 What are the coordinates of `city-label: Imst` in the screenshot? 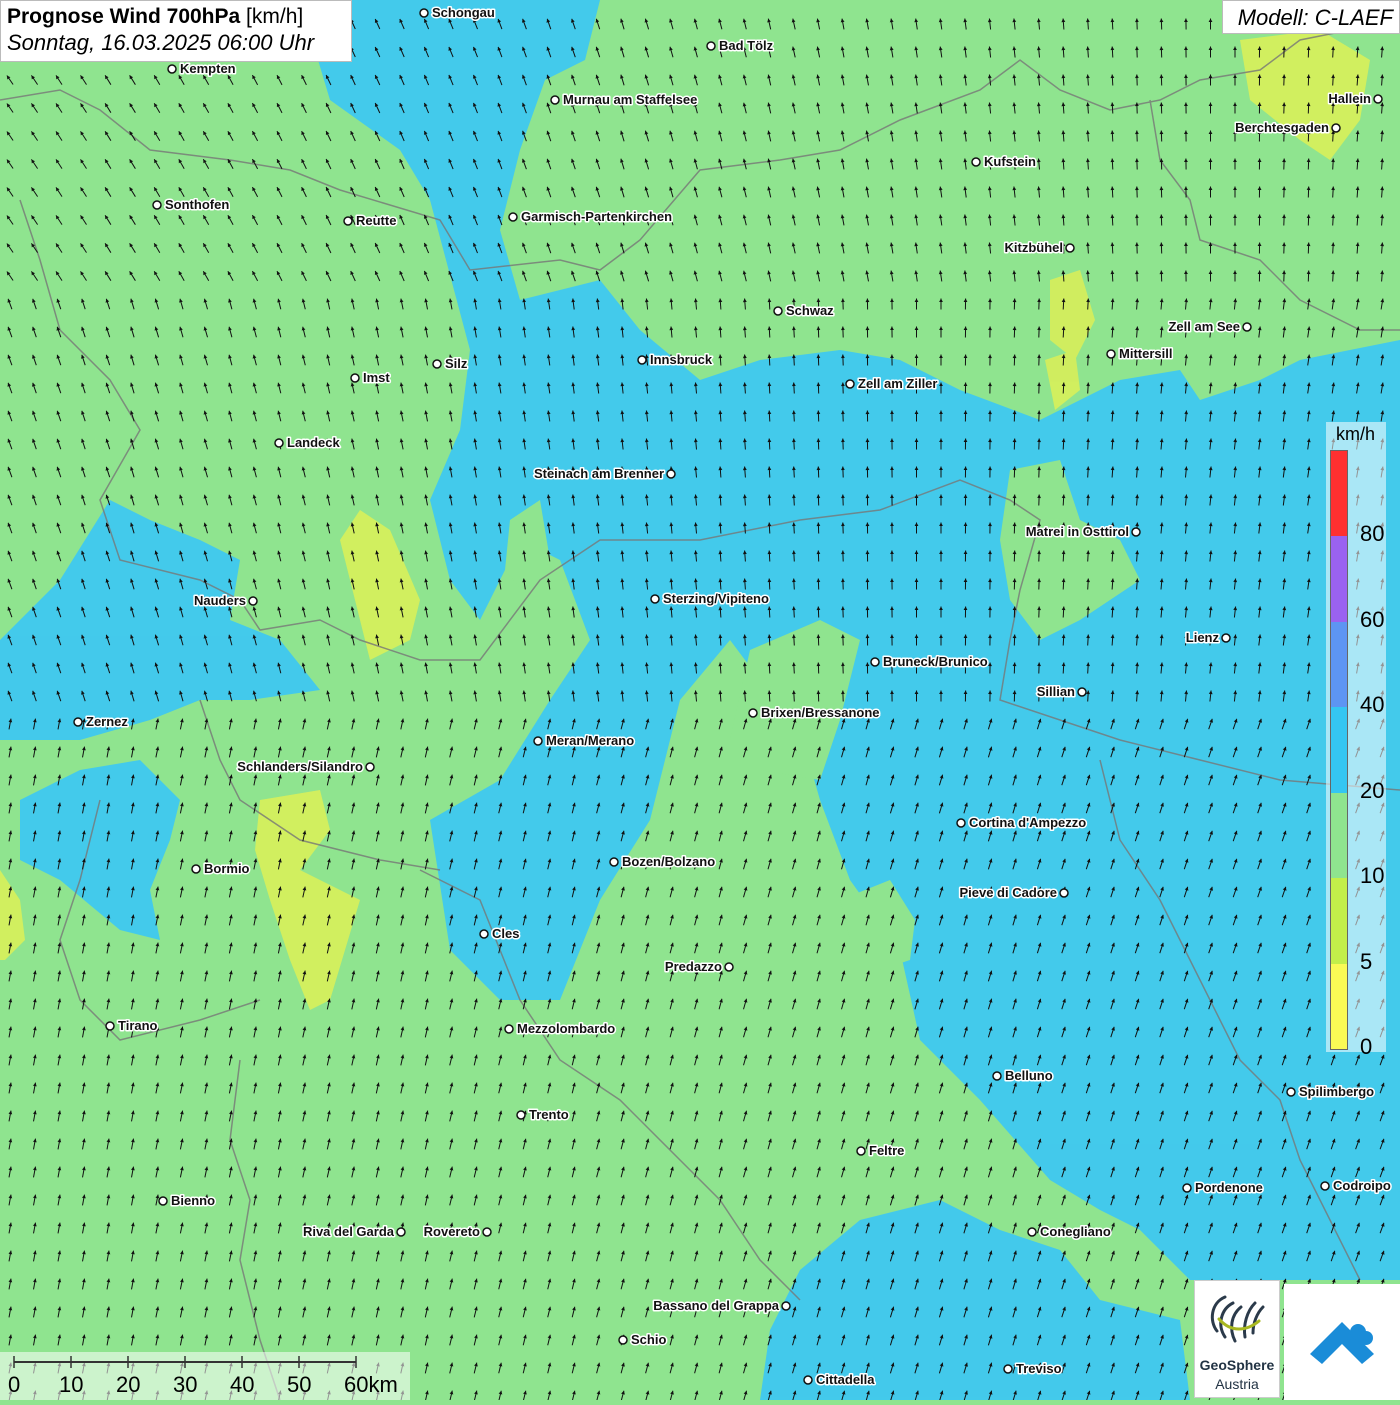 It's located at (376, 377).